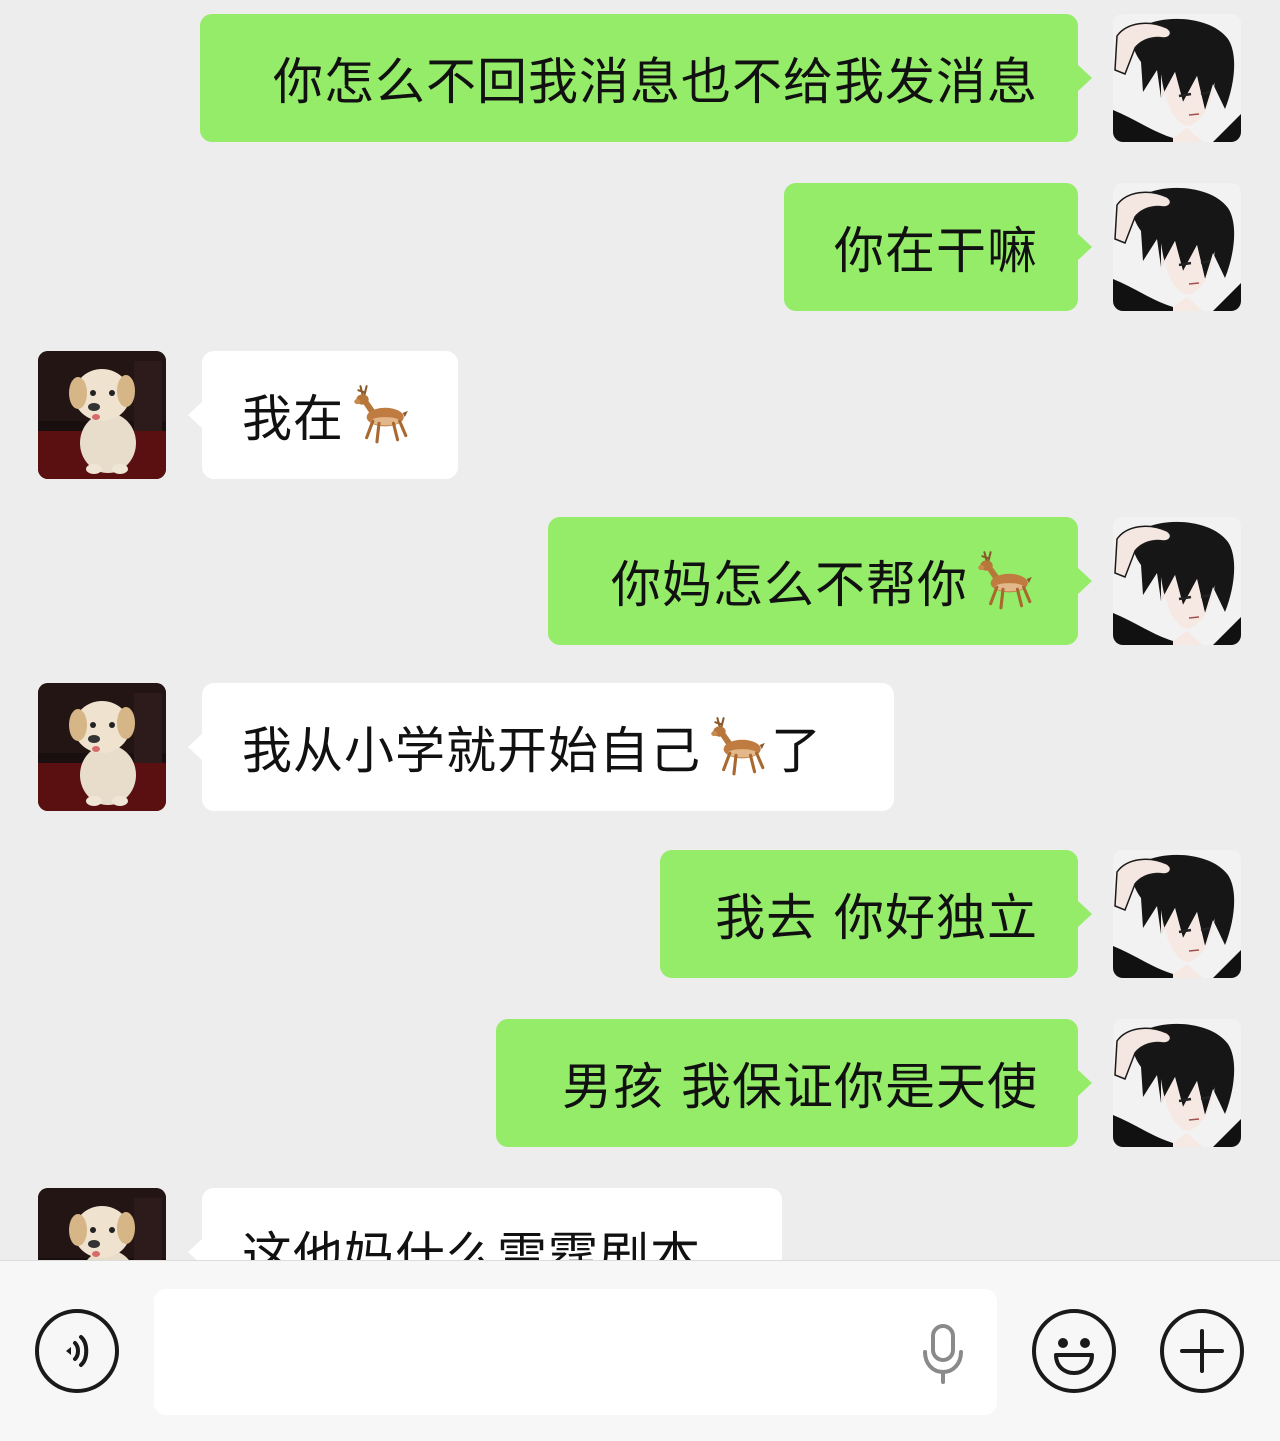  I want to click on emoji-button, so click(1074, 1351).